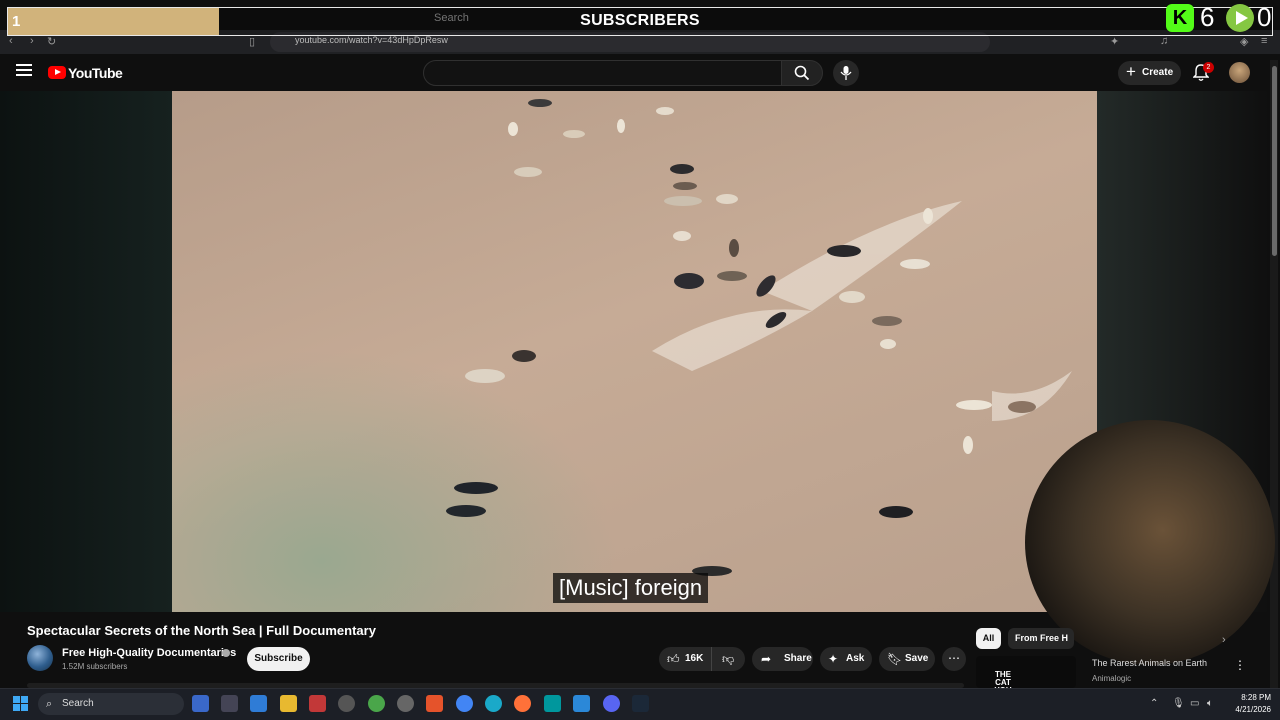 The width and height of the screenshot is (1280, 720). I want to click on windows-start-icon, so click(21, 704).